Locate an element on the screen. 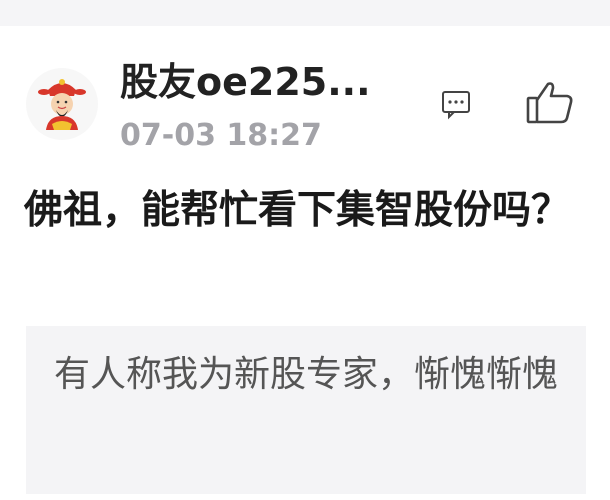 The width and height of the screenshot is (610, 500). post-content: 佛祖，能帮忙看下集智股份吗？ is located at coordinates (297, 210).